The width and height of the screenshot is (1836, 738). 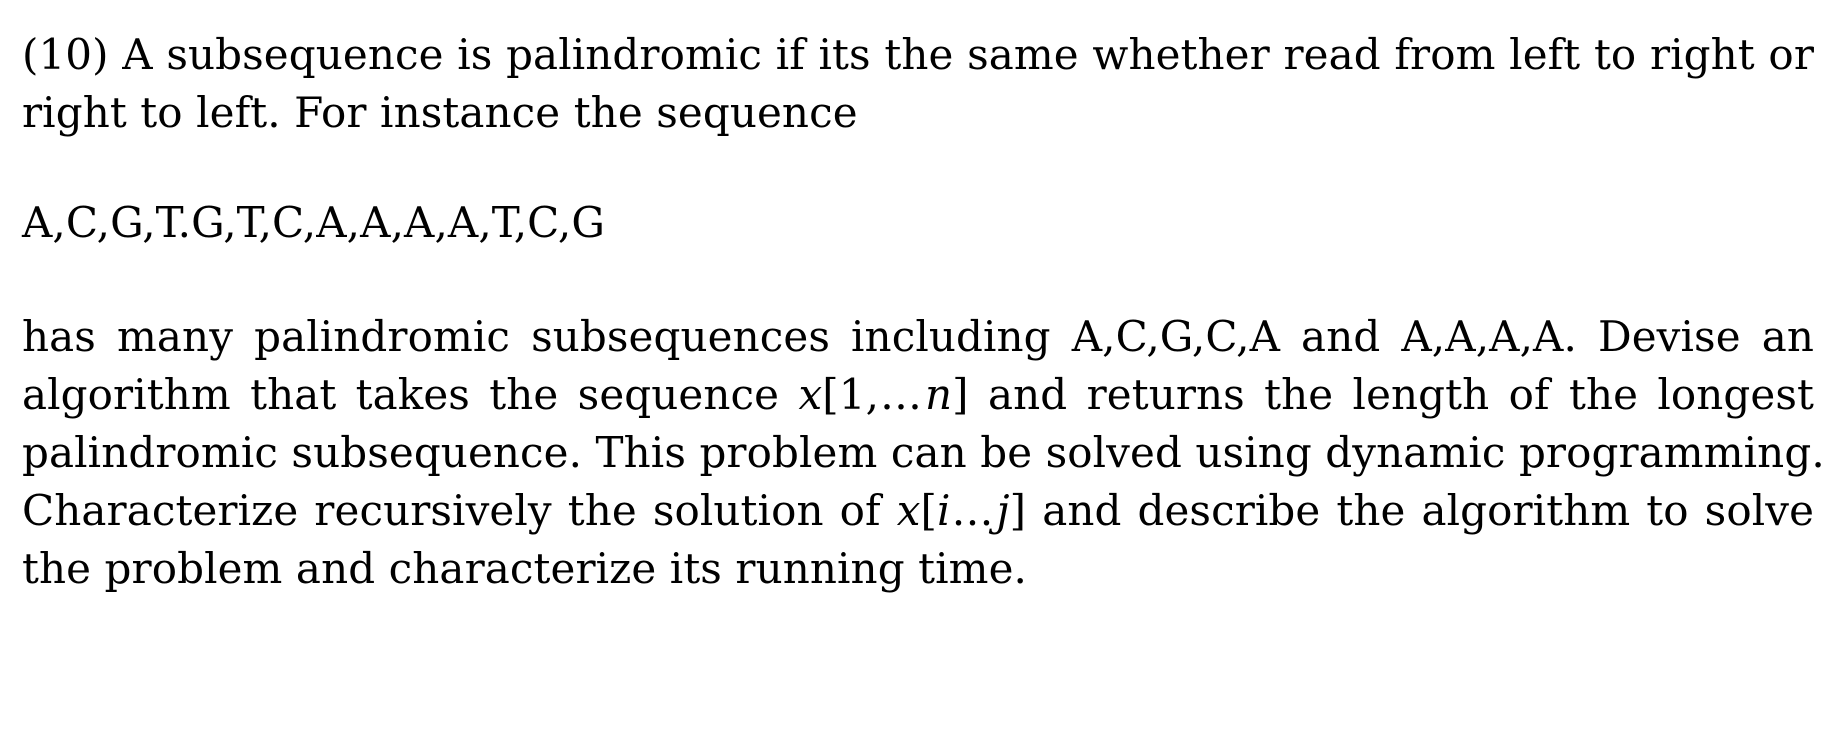 I want to click on math-expression-x-i-to-j: x[i…j], so click(x=961, y=510).